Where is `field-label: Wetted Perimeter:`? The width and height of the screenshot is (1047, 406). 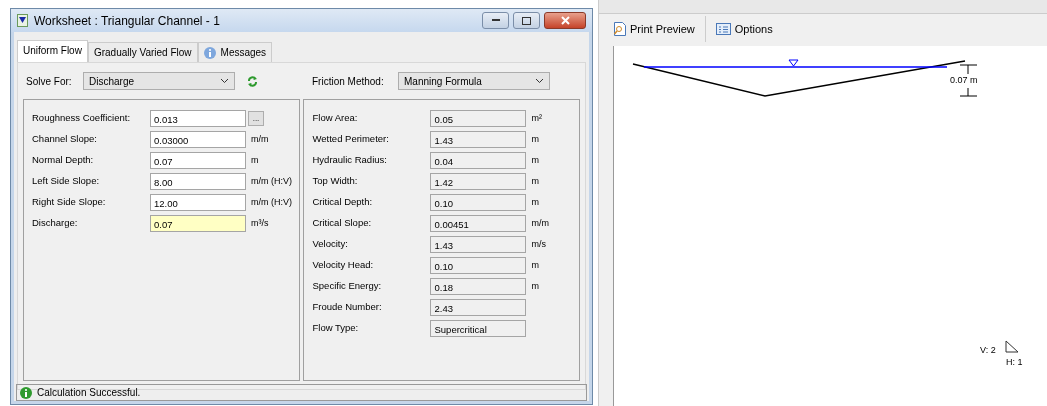 field-label: Wetted Perimeter: is located at coordinates (351, 139).